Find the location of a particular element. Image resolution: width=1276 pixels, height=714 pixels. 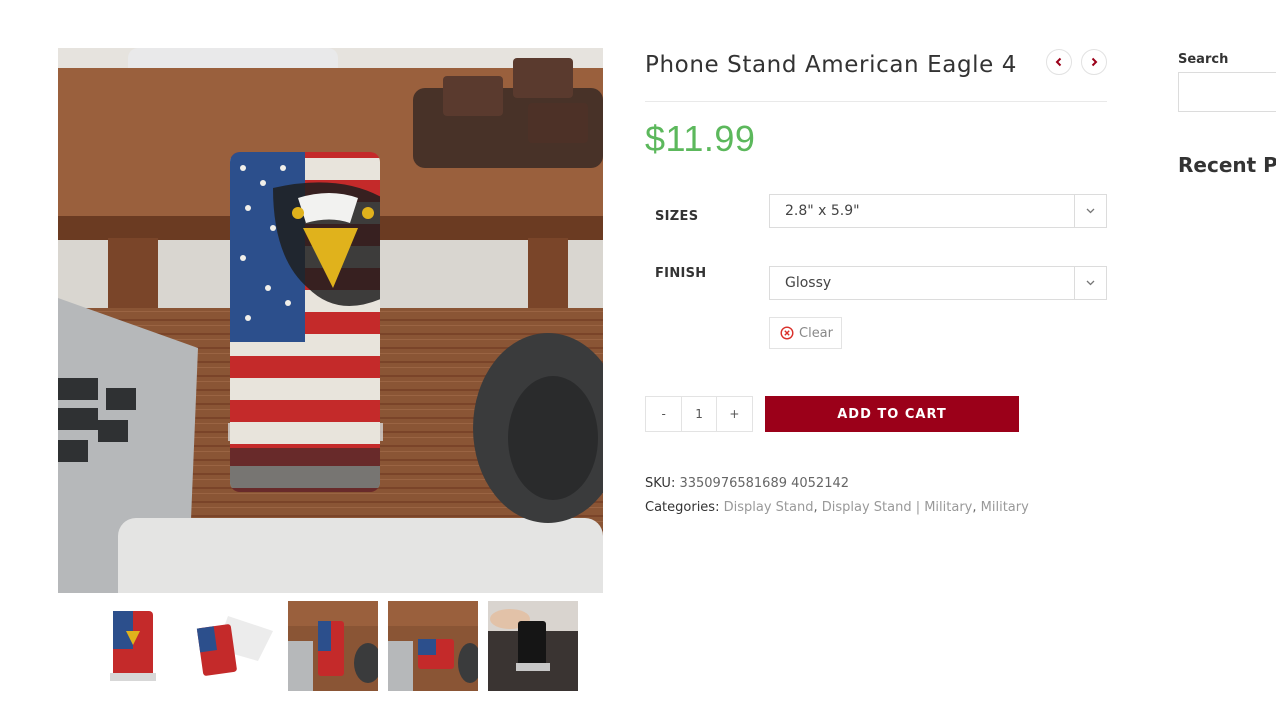

sizes-select: 2.8" x 5.9" is located at coordinates (938, 211).